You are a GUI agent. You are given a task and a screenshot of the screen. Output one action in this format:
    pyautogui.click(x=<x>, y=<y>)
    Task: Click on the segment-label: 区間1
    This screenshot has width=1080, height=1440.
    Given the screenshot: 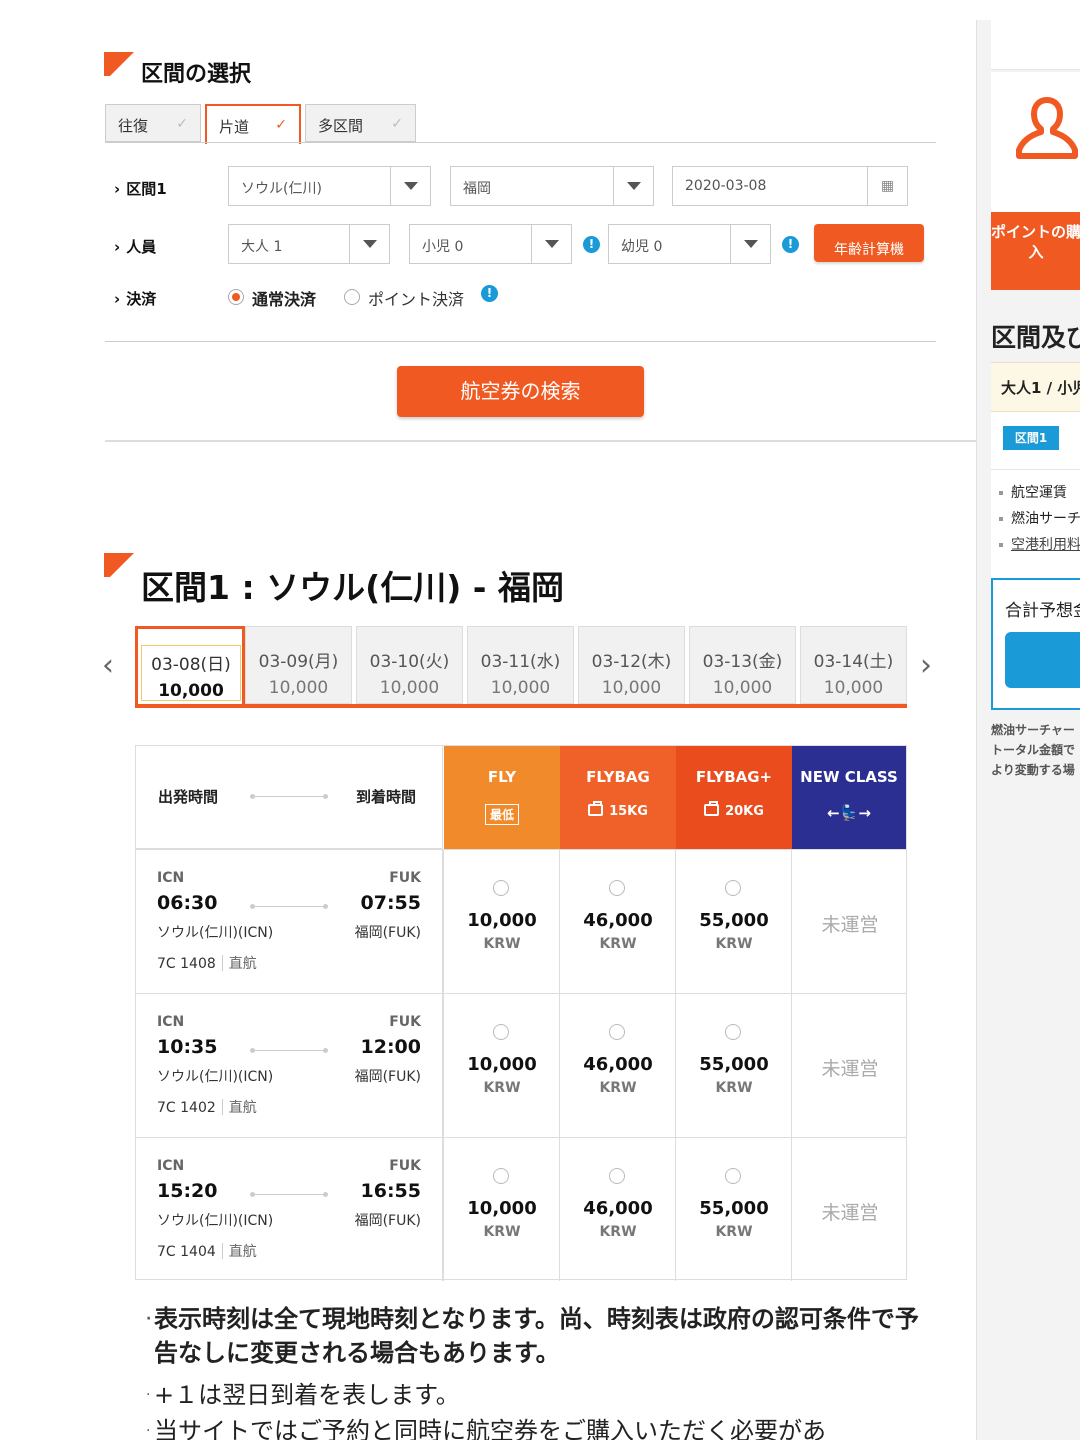 What is the action you would take?
    pyautogui.click(x=140, y=188)
    